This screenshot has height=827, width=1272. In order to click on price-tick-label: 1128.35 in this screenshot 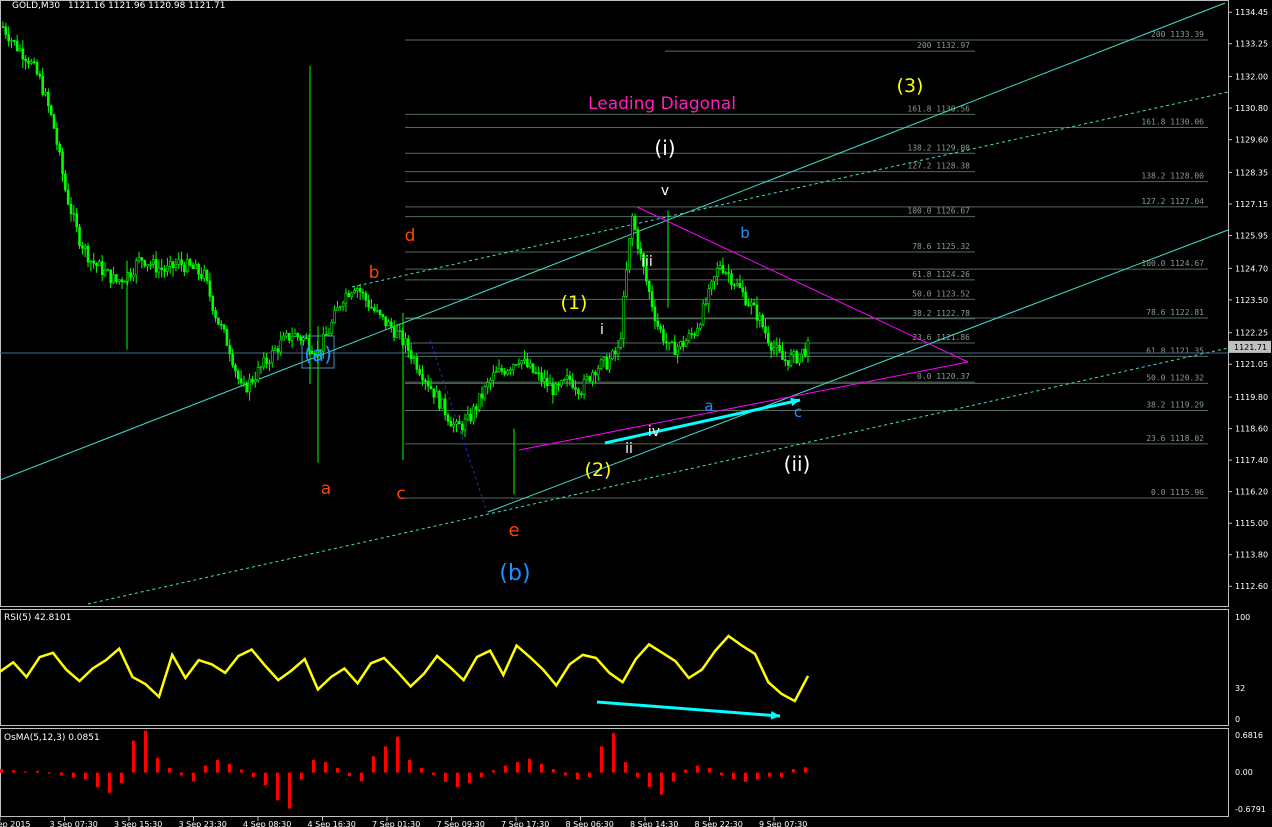, I will do `click(1251, 172)`.